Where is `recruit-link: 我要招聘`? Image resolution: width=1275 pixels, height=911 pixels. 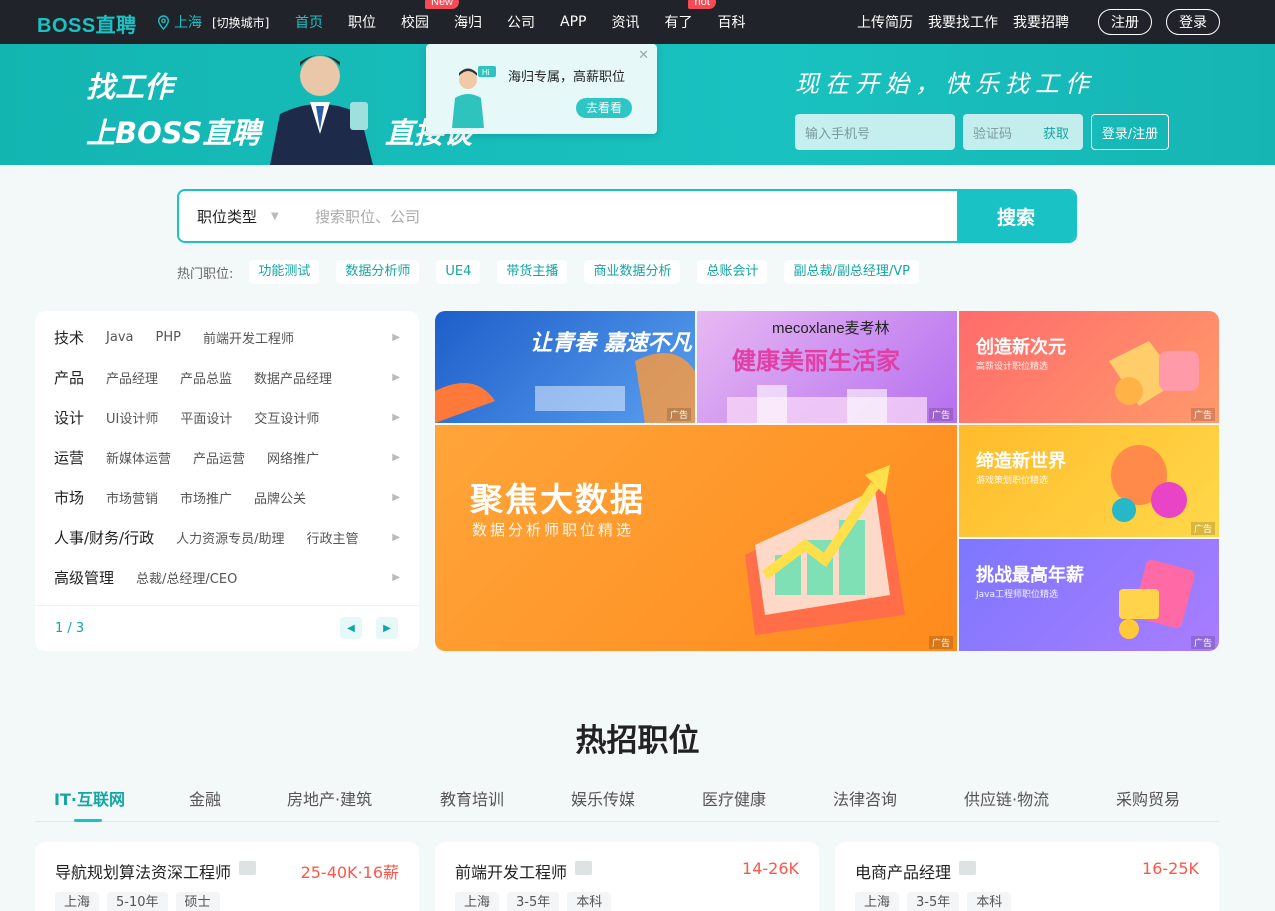 recruit-link: 我要招聘 is located at coordinates (1041, 22).